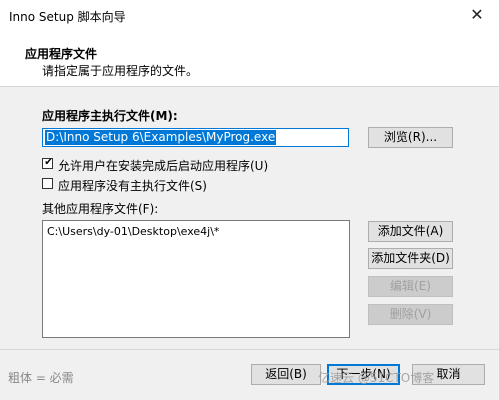  What do you see at coordinates (249, 349) in the screenshot?
I see `footer-separator` at bounding box center [249, 349].